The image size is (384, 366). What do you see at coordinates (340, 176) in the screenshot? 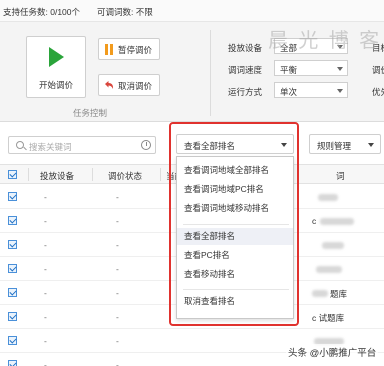
I see `column-header-keyword: 词` at bounding box center [340, 176].